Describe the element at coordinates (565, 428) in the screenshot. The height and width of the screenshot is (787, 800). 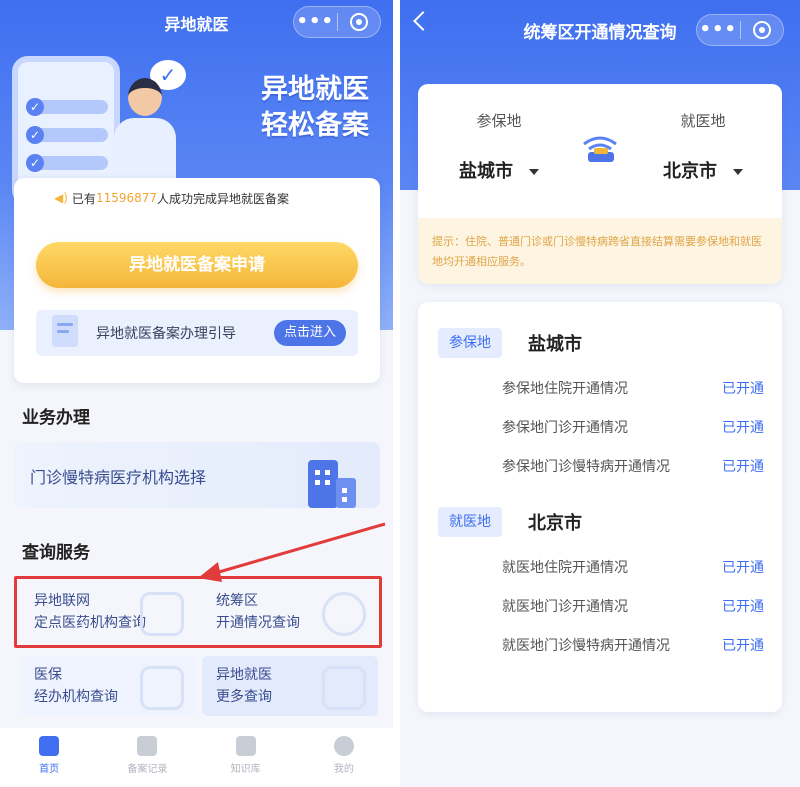
I see `status-name: 参保地门诊开通情况` at that location.